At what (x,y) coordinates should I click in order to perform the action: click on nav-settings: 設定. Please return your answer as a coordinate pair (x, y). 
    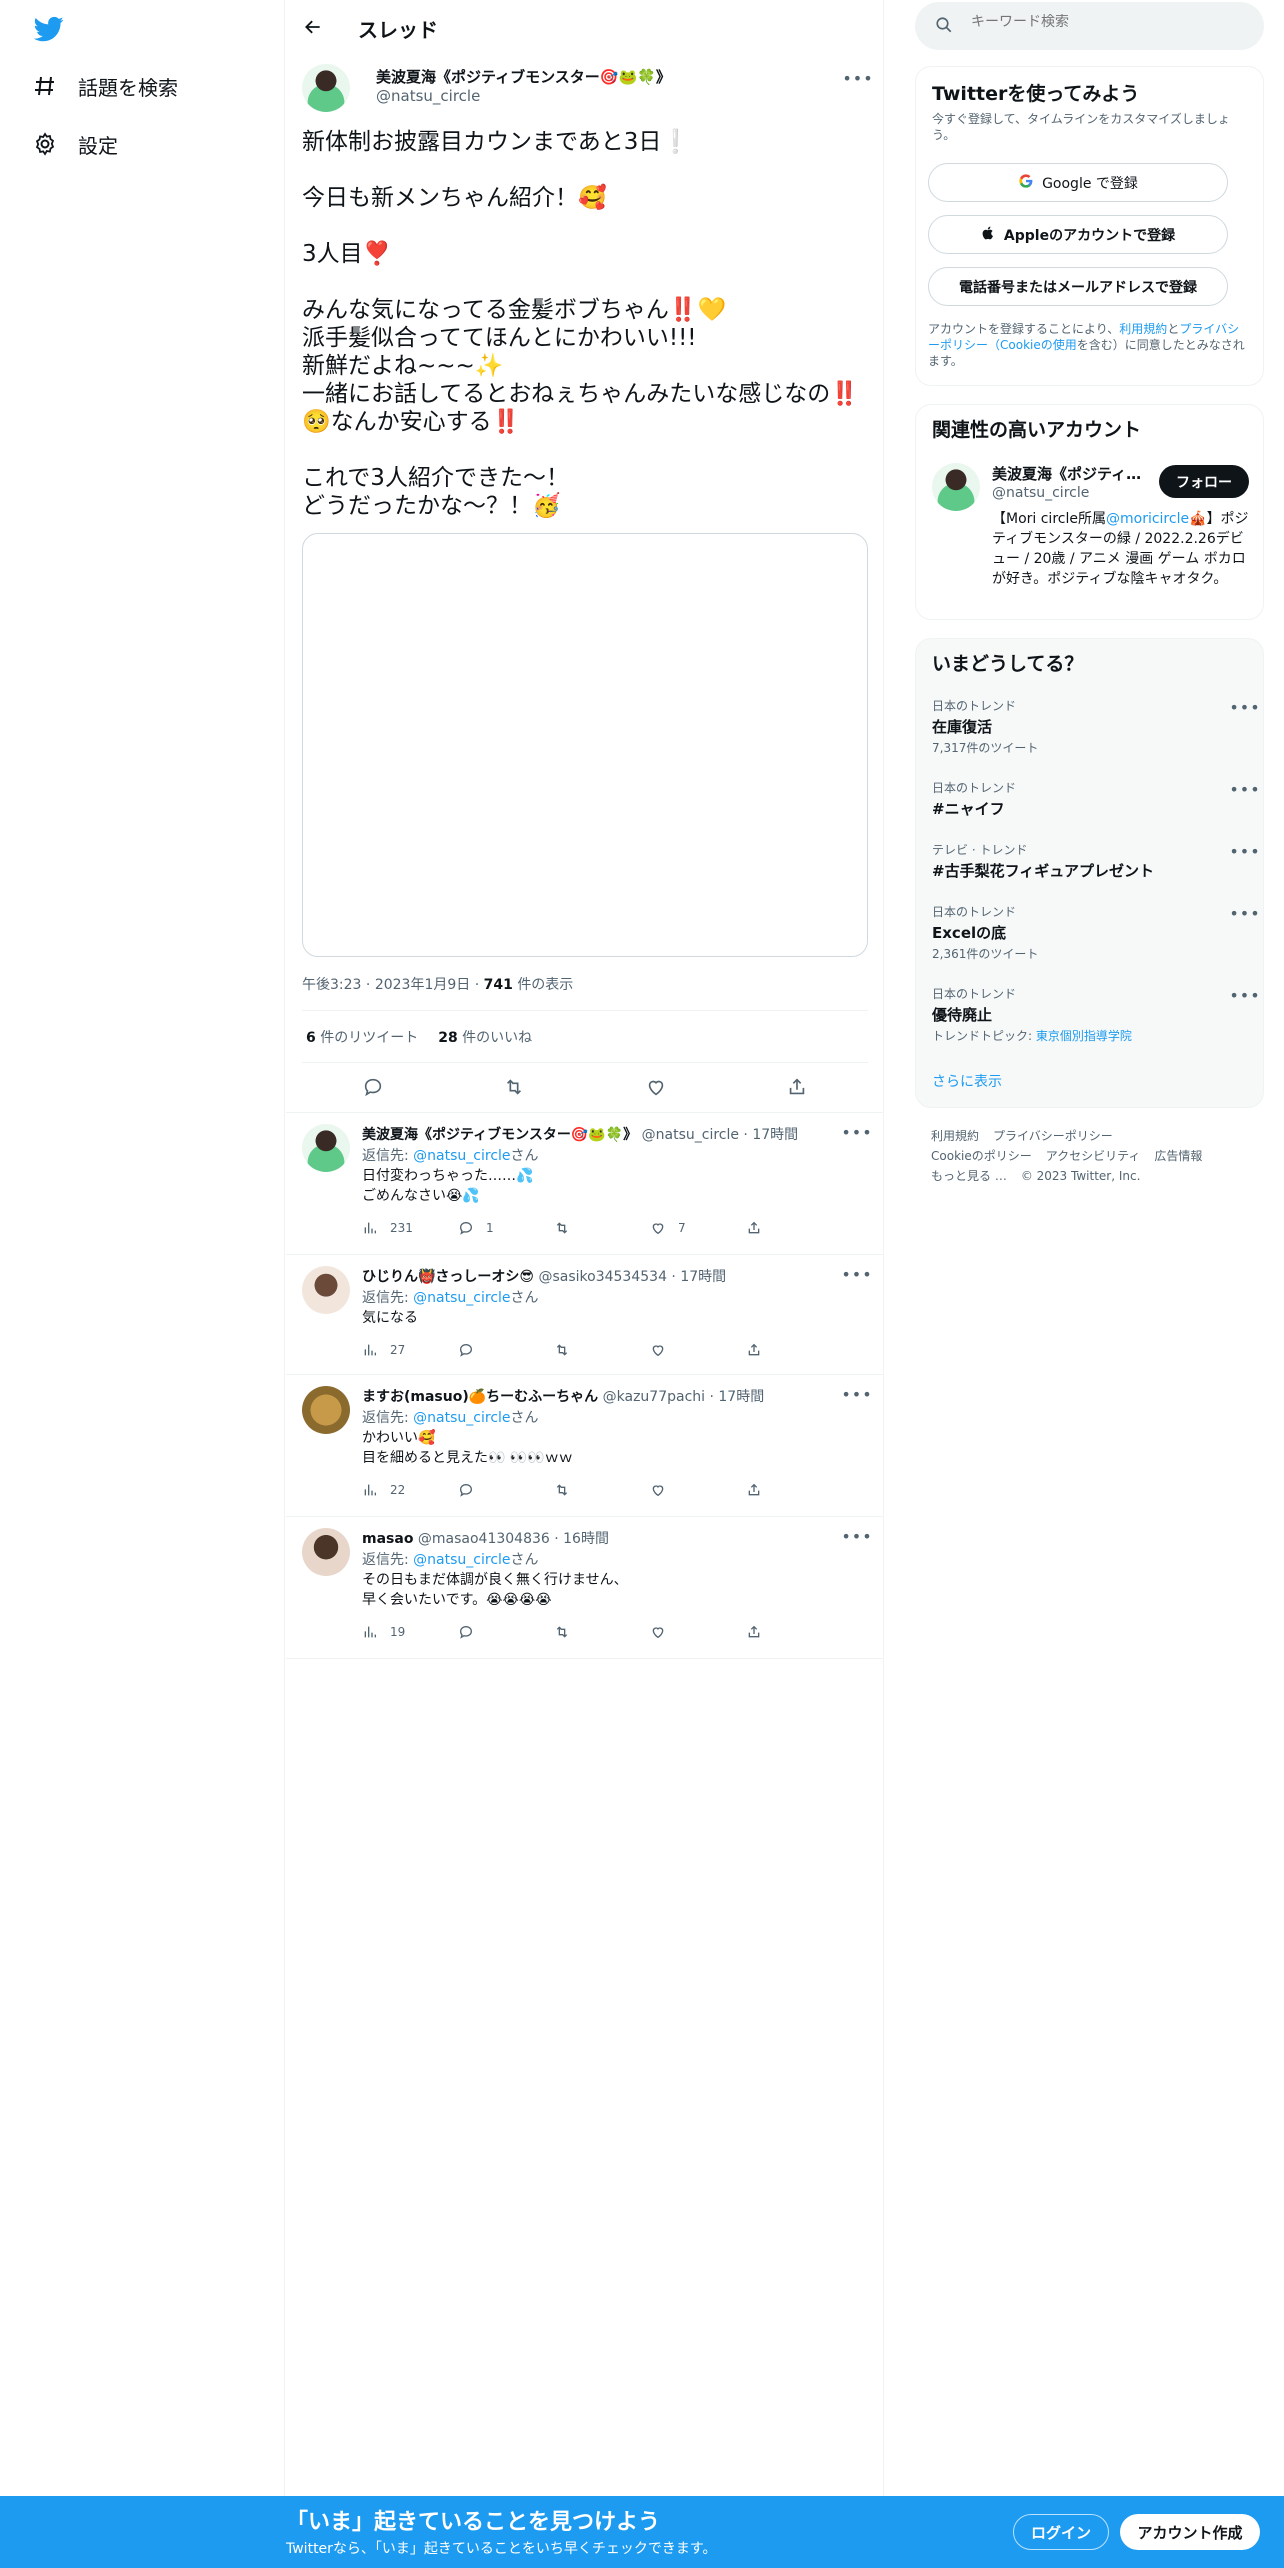
    Looking at the image, I should click on (75, 144).